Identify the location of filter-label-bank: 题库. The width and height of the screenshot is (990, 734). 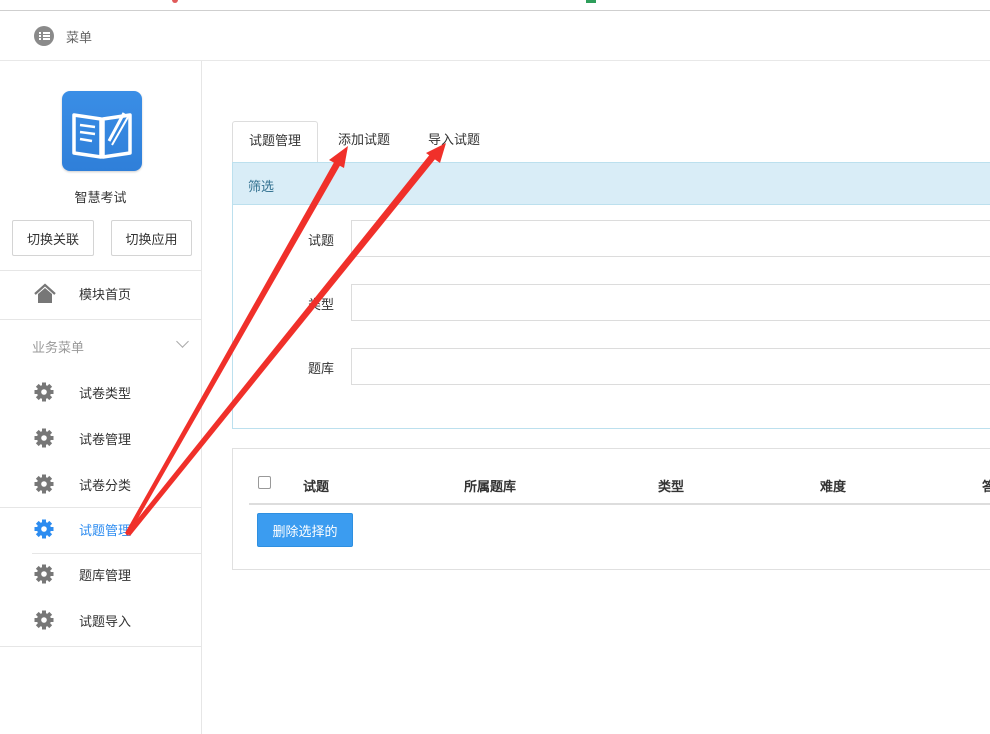
(321, 369).